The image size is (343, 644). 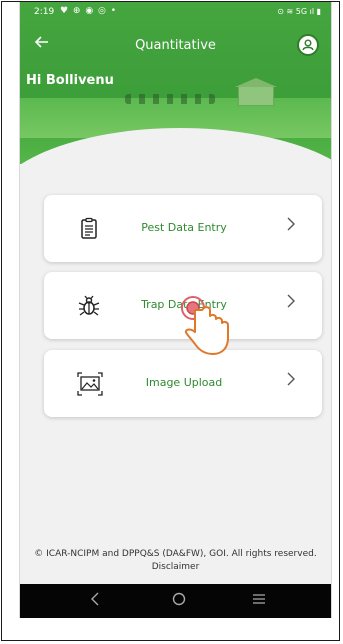 I want to click on nav-home-icon, so click(x=179, y=601).